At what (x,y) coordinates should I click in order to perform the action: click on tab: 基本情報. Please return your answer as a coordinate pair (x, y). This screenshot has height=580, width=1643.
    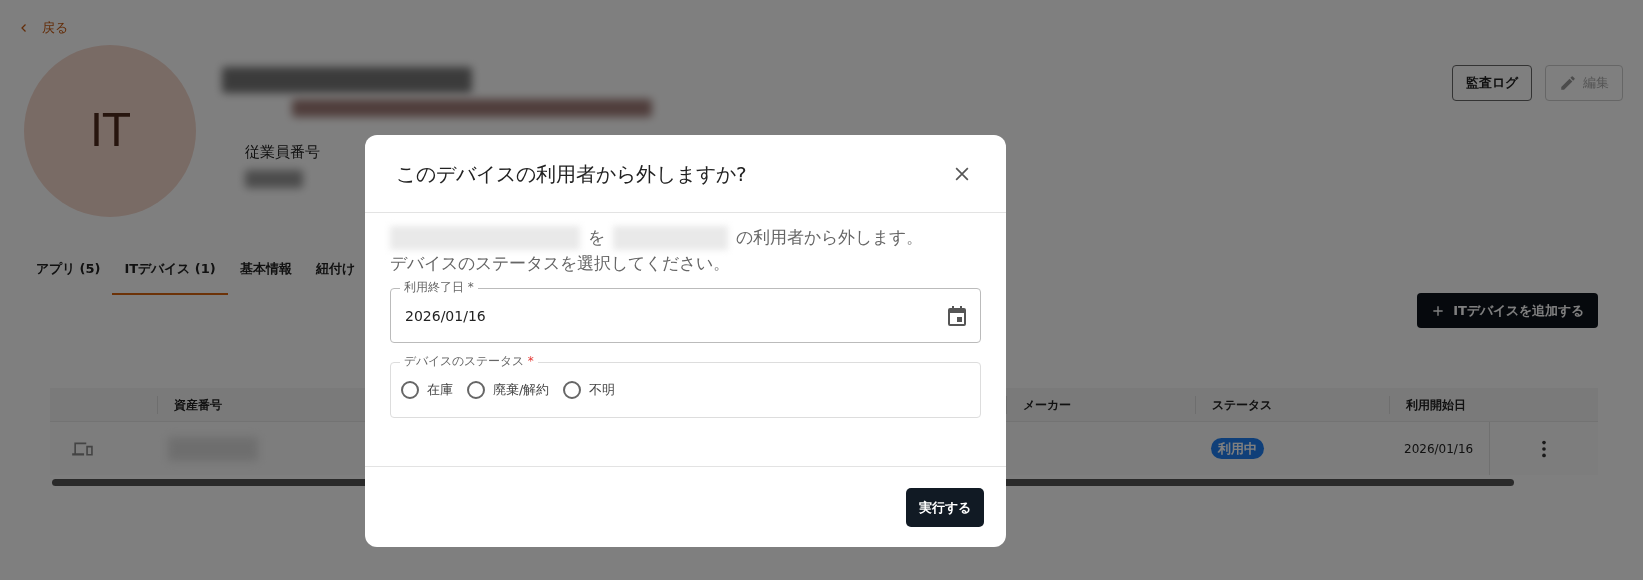
    Looking at the image, I should click on (265, 274).